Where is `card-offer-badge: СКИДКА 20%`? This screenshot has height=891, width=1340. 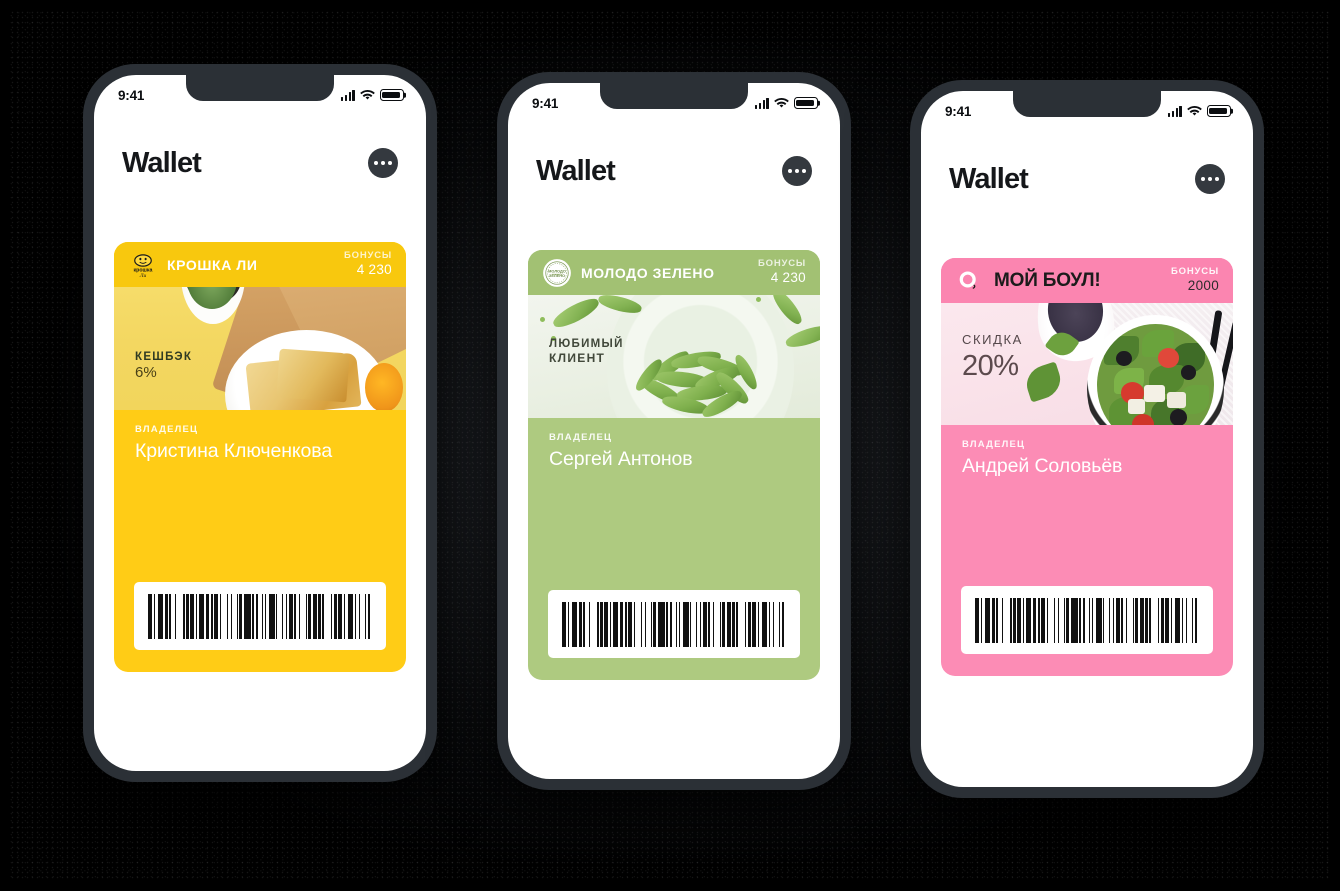 card-offer-badge: СКИДКА 20% is located at coordinates (992, 358).